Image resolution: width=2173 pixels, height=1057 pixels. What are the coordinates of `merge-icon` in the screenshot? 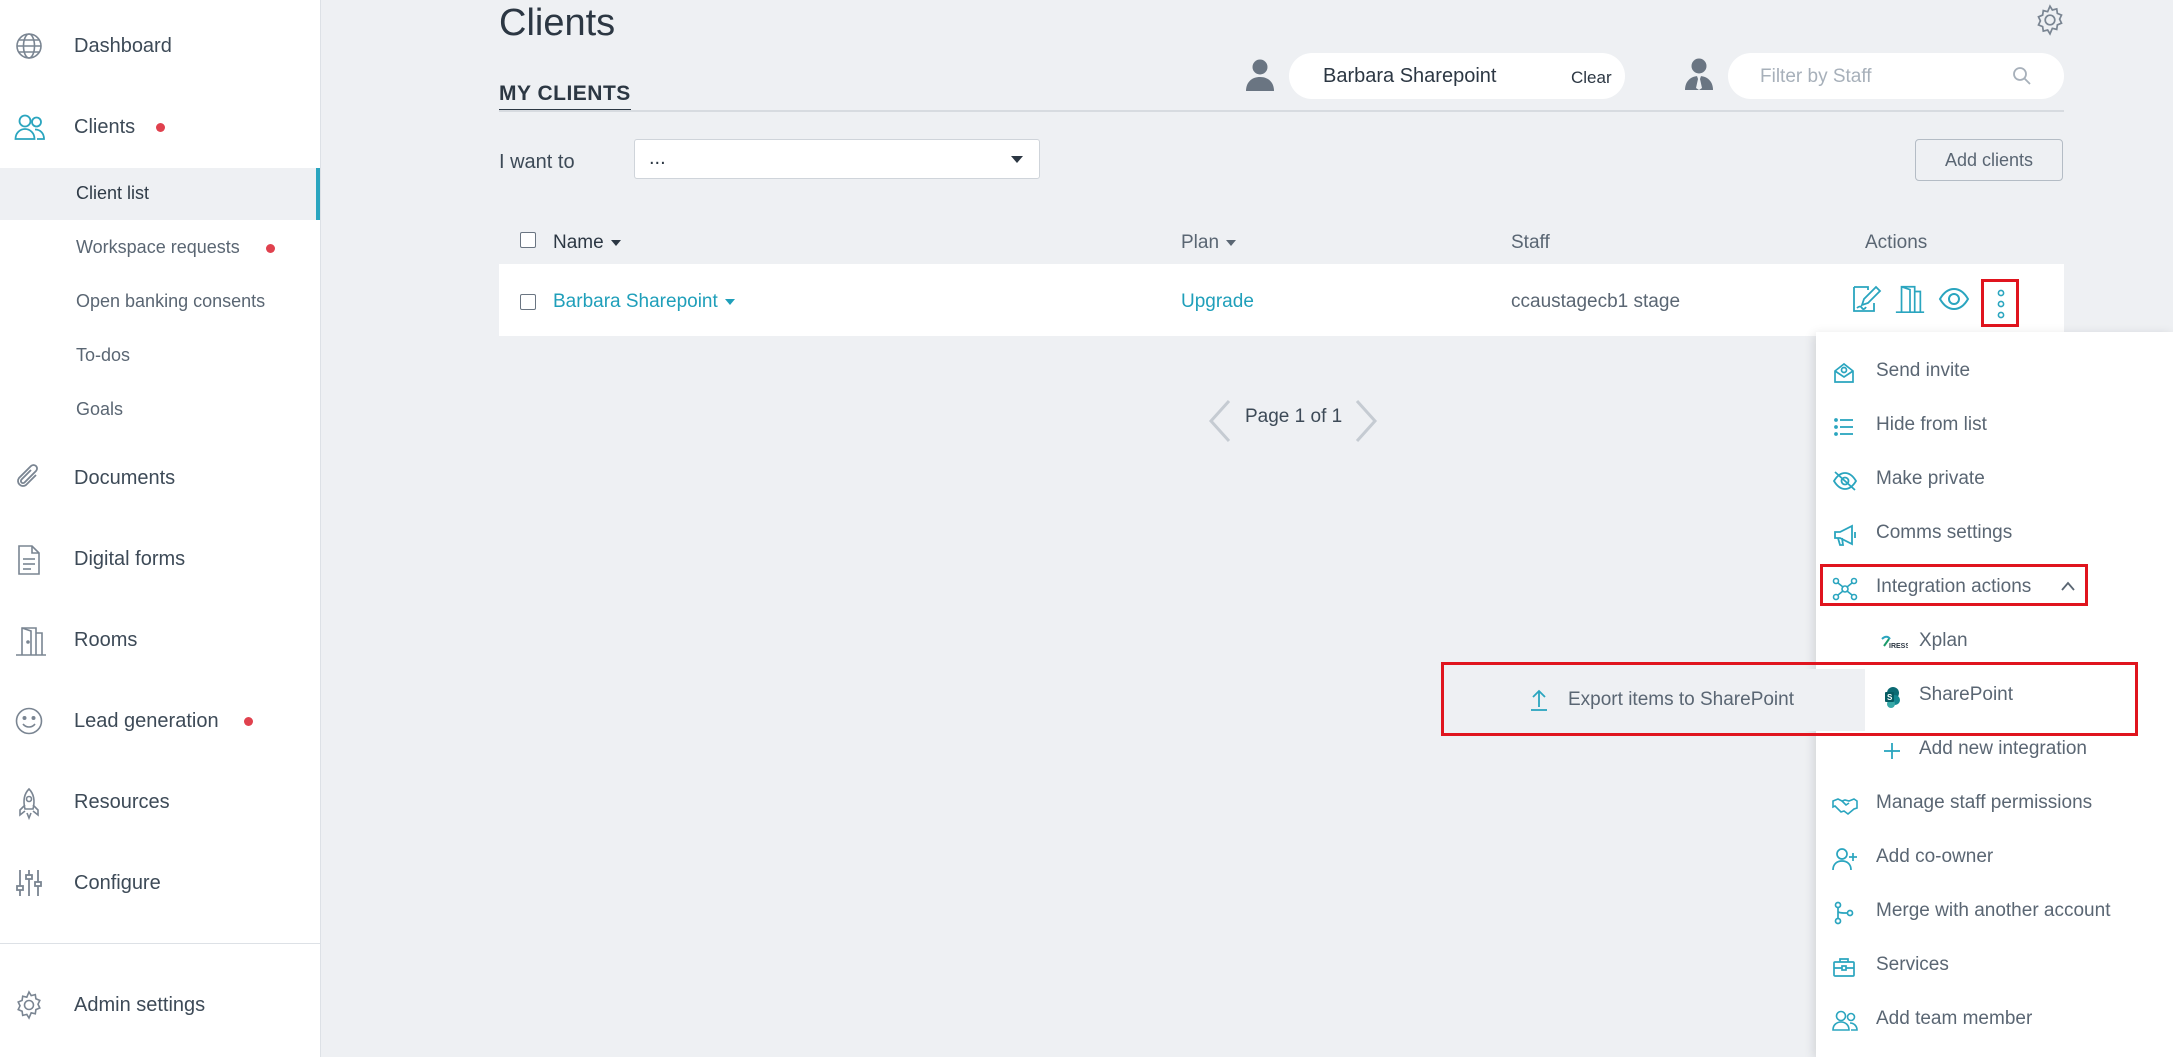 It's located at (1845, 913).